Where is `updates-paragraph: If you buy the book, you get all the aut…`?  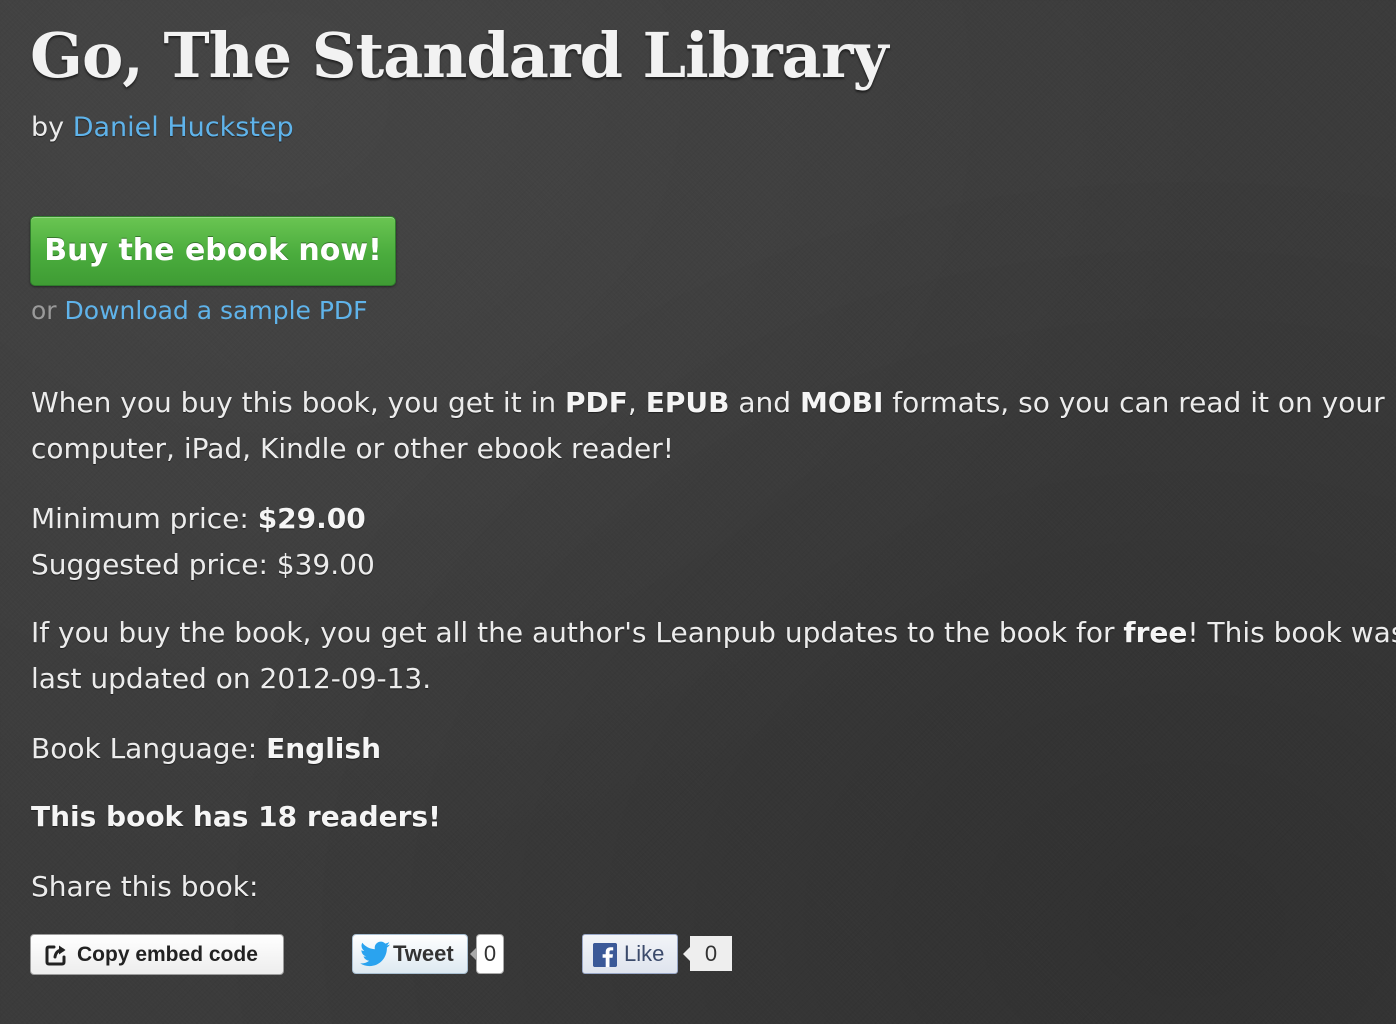 updates-paragraph: If you buy the book, you get all the aut… is located at coordinates (713, 656).